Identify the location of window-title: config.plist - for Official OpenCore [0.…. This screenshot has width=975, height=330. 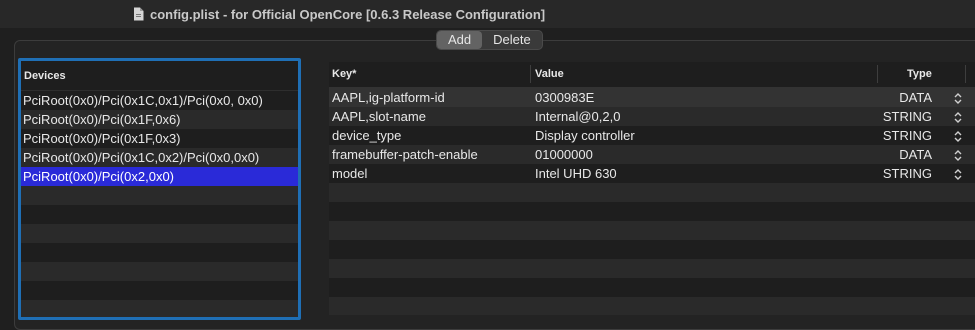
(339, 14).